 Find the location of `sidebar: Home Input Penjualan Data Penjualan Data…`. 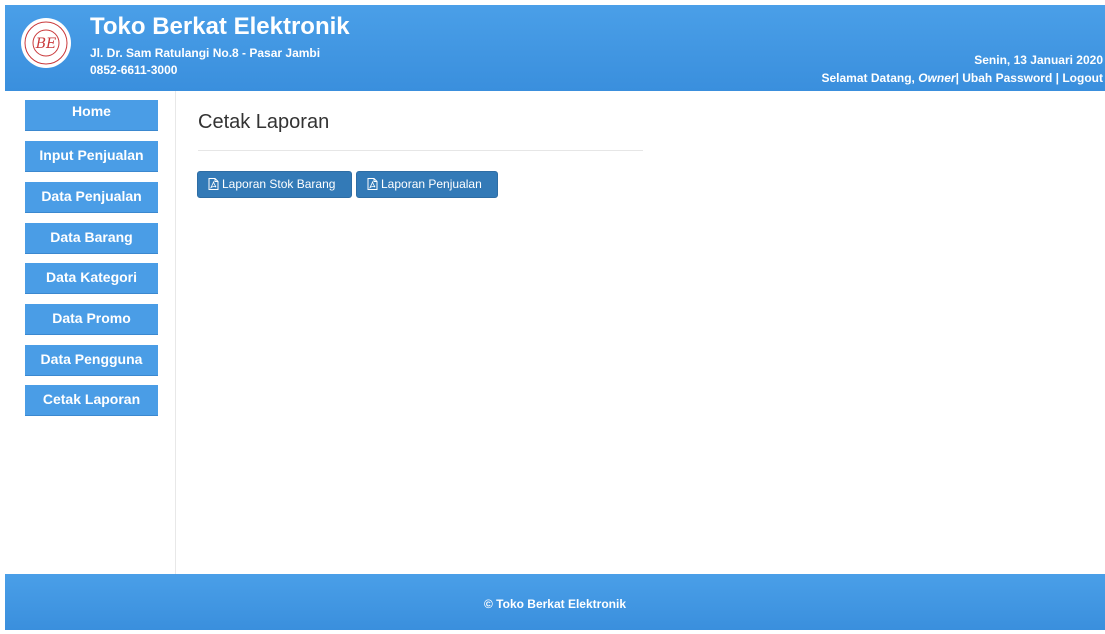

sidebar: Home Input Penjualan Data Penjualan Data… is located at coordinates (90, 332).